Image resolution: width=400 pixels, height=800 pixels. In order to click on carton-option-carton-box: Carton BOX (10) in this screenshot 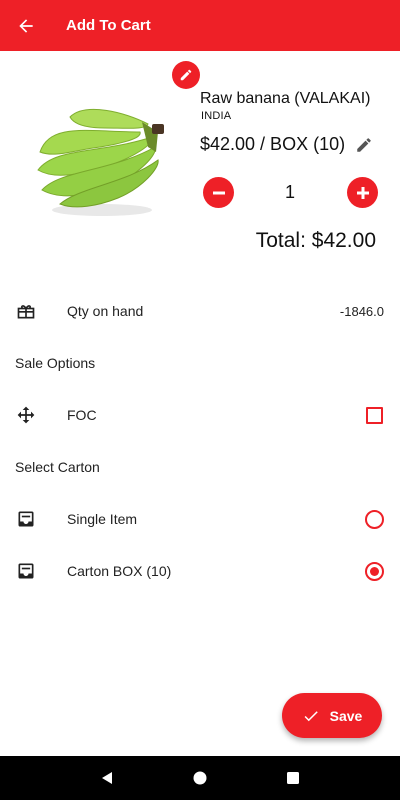, I will do `click(200, 571)`.